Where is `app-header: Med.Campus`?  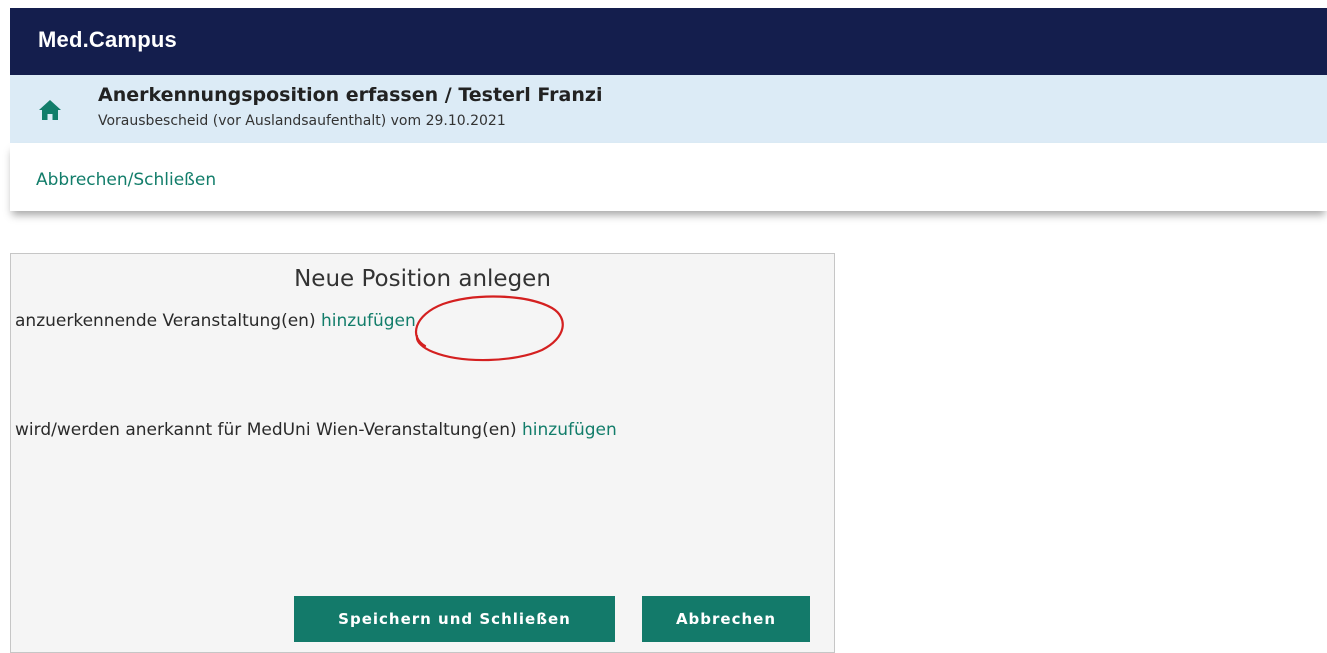 app-header: Med.Campus is located at coordinates (668, 41).